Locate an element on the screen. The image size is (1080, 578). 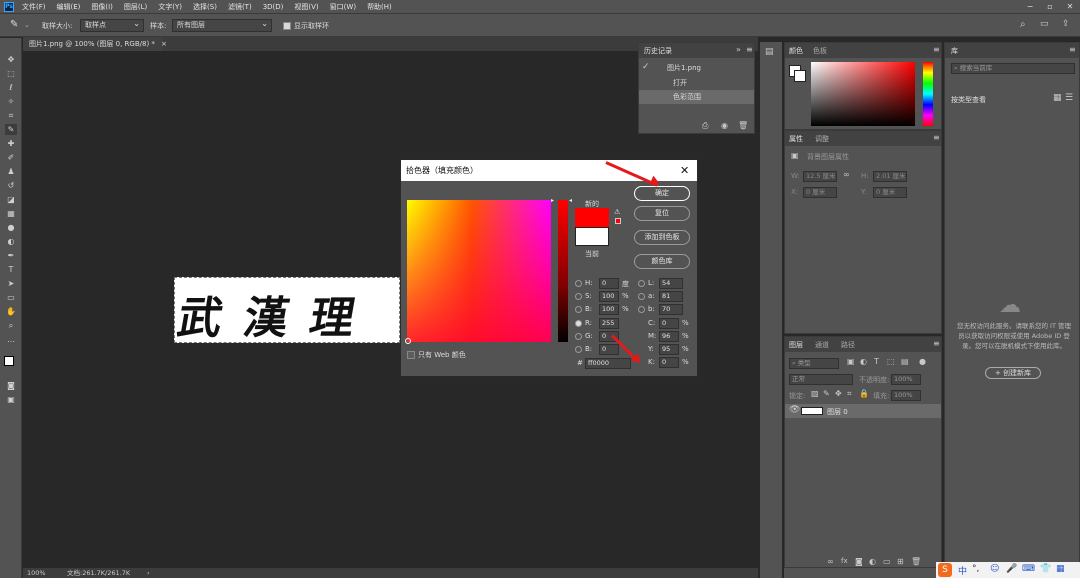
filter-adjust-icon: ◐ is located at coordinates (863, 361).